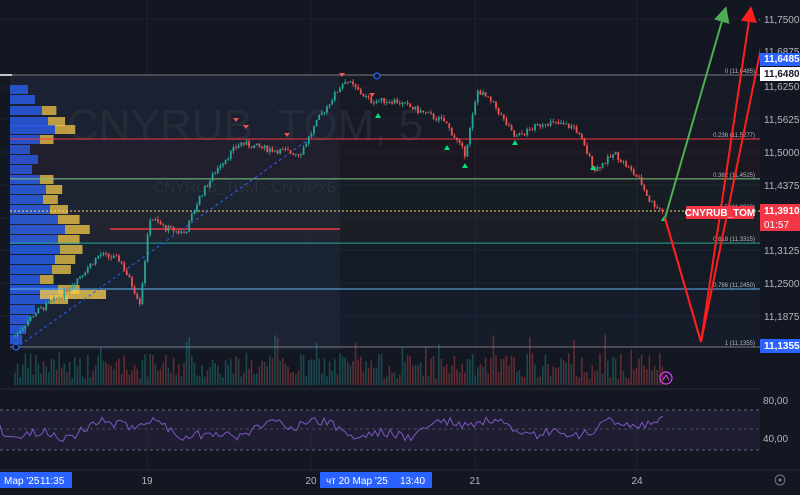 The width and height of the screenshot is (800, 495). I want to click on symbol-tag-label: CNYRUB_TOM, so click(720, 213).